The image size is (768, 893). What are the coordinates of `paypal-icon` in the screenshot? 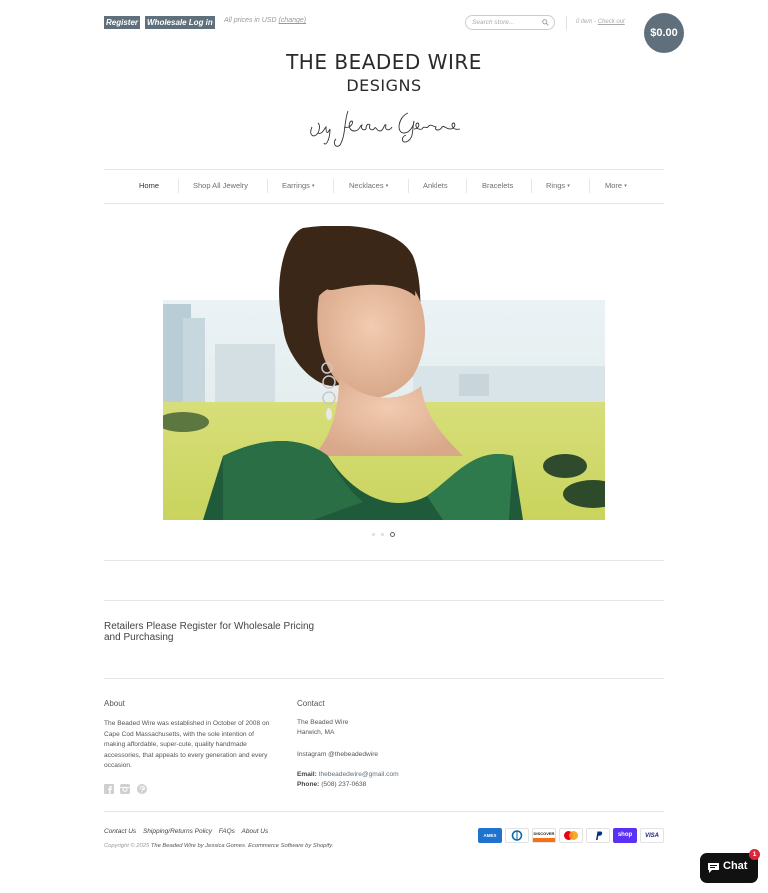 It's located at (598, 835).